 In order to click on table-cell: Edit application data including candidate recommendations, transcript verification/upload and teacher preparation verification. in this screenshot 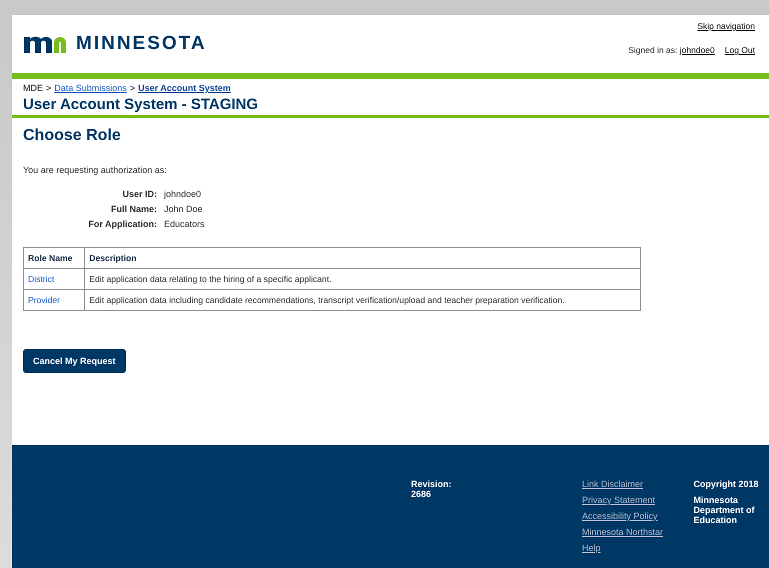, I will do `click(362, 300)`.